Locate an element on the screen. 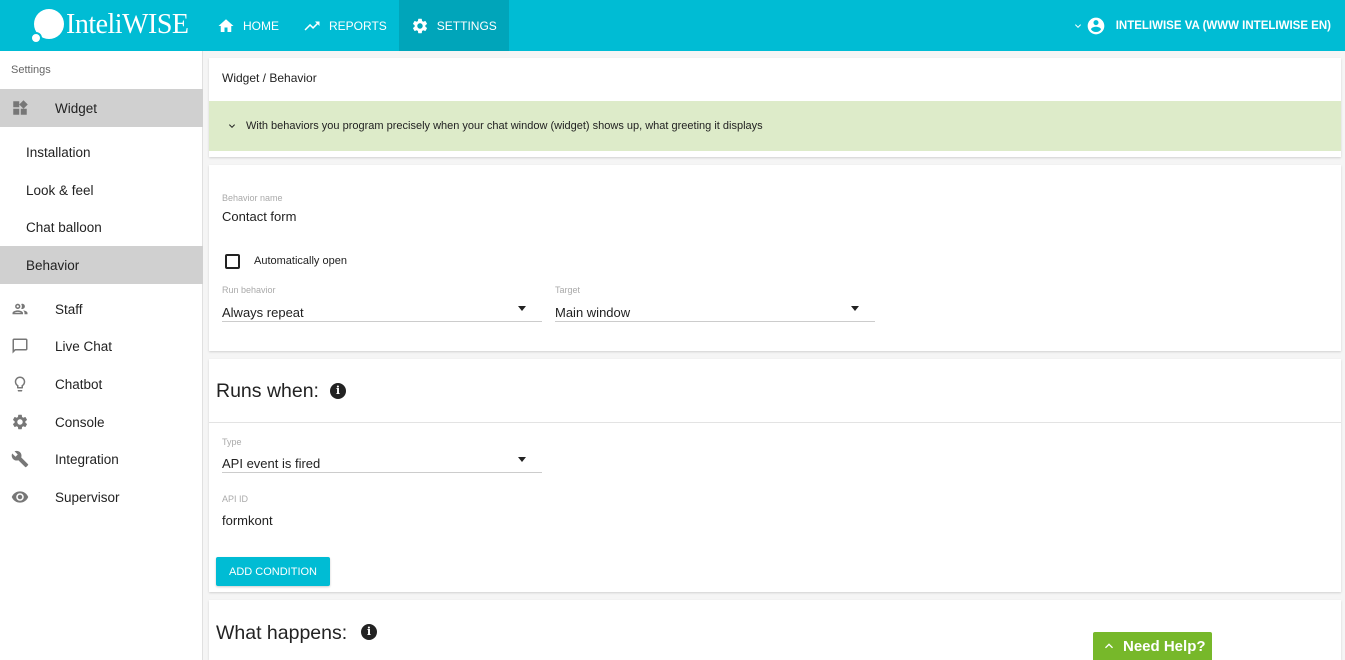 The height and width of the screenshot is (660, 1345). lightbulb-icon is located at coordinates (20, 384).